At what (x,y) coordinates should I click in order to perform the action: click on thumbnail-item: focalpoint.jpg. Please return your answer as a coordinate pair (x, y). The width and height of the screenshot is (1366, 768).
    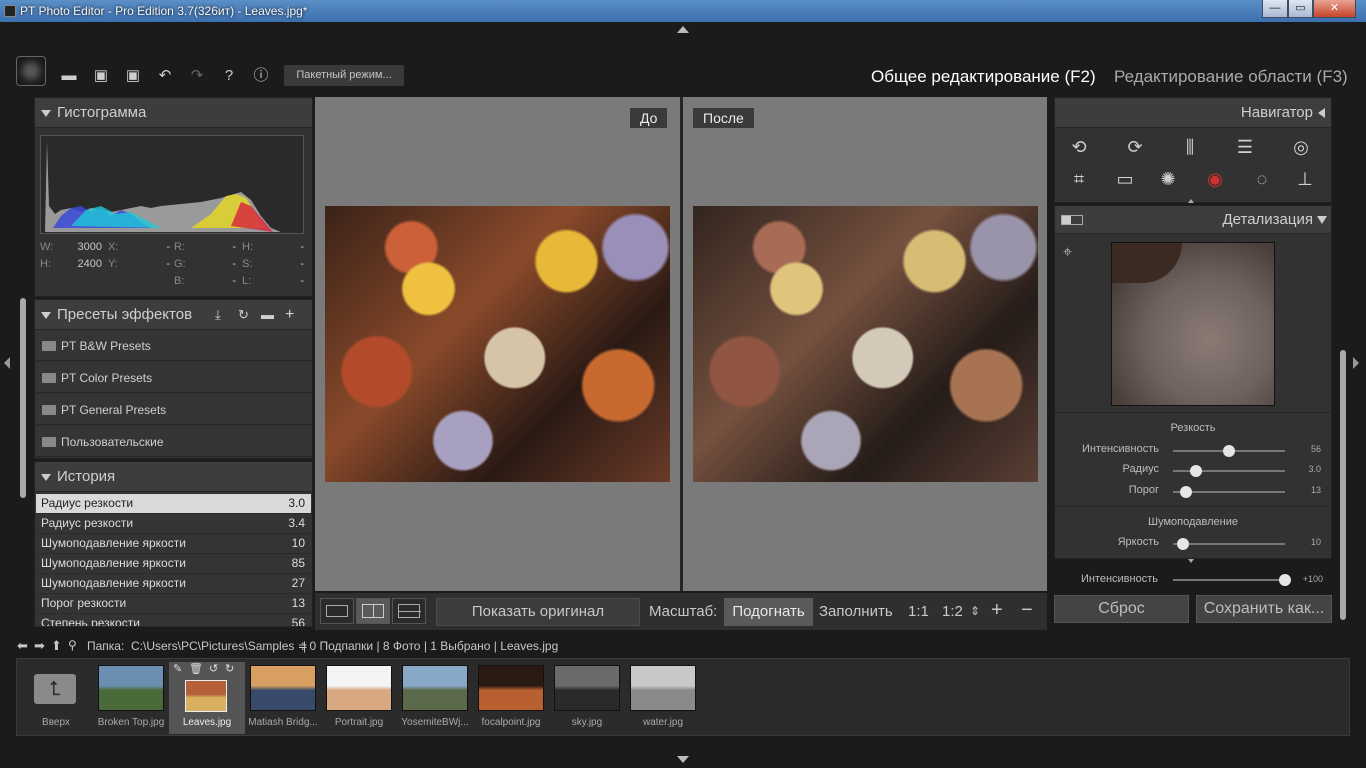
    Looking at the image, I should click on (511, 698).